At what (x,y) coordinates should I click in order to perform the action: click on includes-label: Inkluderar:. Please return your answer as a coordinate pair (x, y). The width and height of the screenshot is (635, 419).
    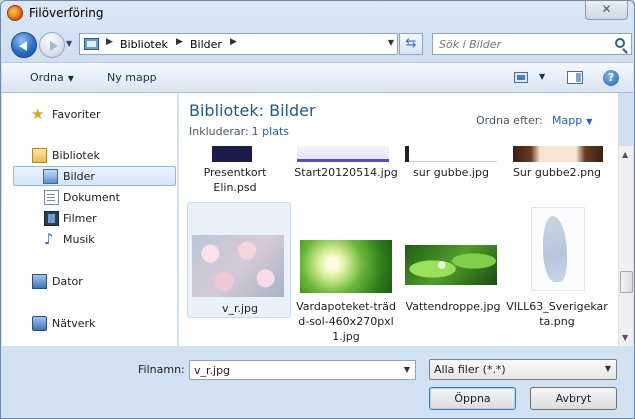
    Looking at the image, I should click on (219, 131).